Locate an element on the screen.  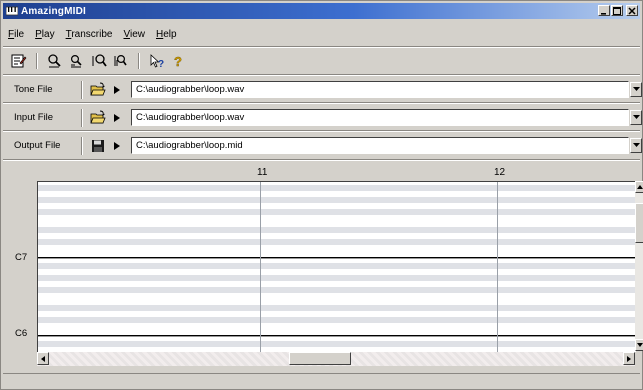
toolbar: ? ? is located at coordinates (99, 61).